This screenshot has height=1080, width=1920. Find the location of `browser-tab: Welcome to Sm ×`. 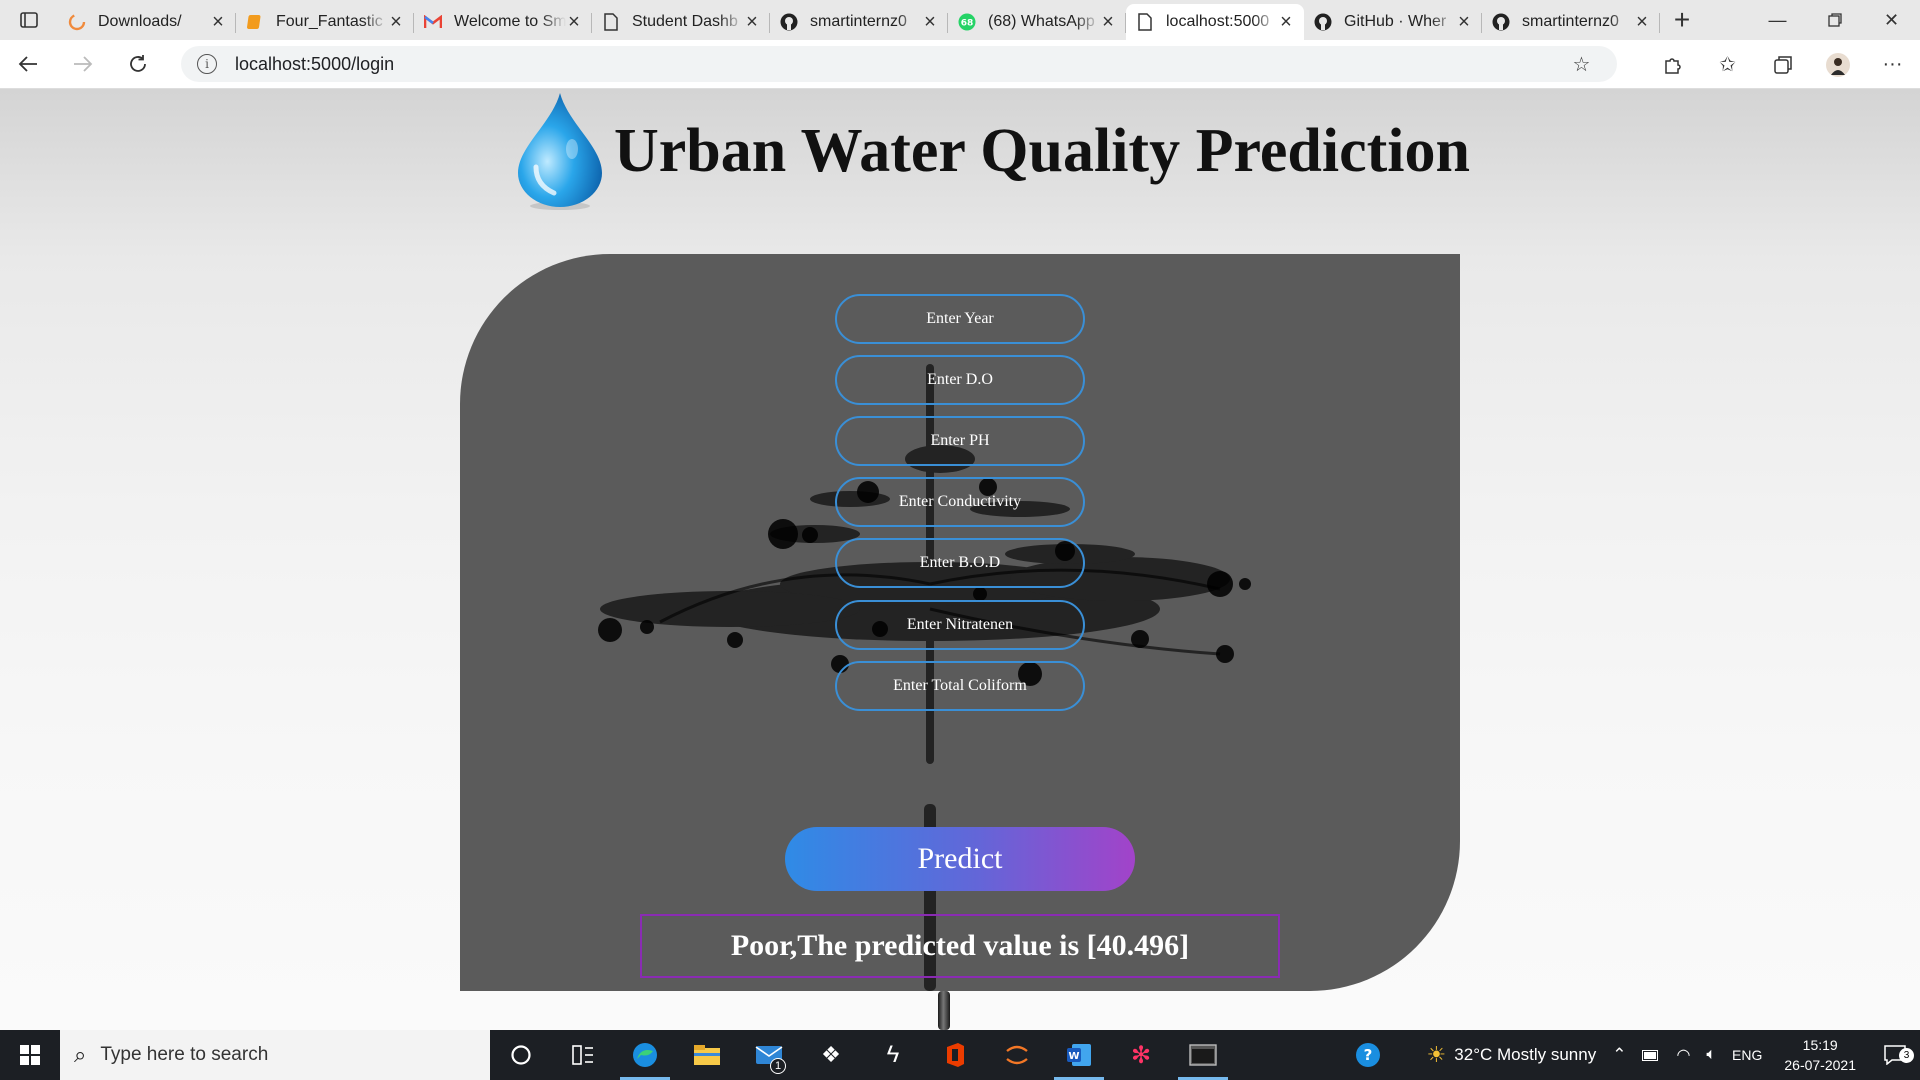

browser-tab: Welcome to Sm × is located at coordinates (503, 22).